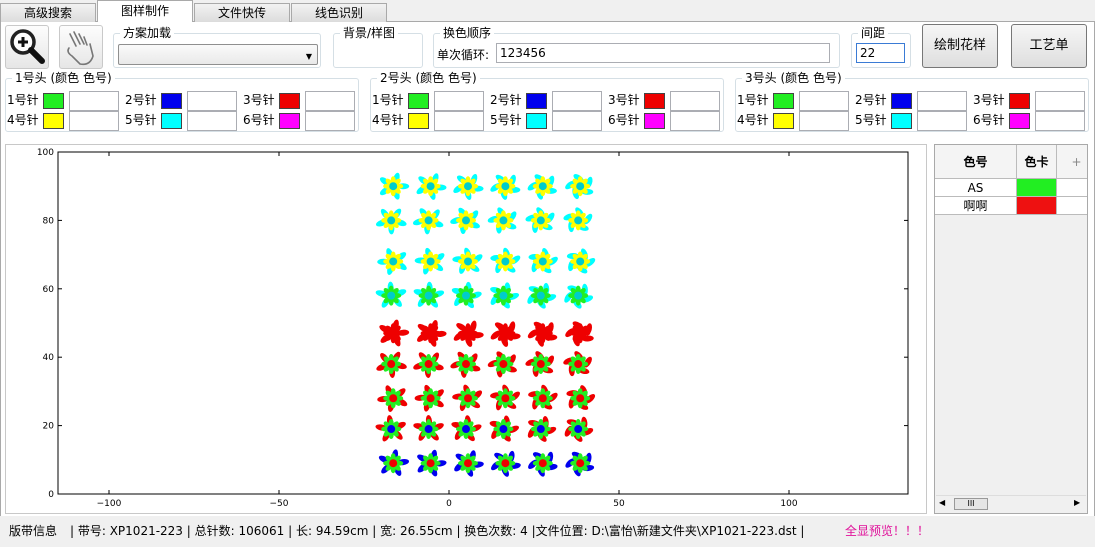 This screenshot has height=547, width=1095. What do you see at coordinates (81, 47) in the screenshot?
I see `pan-button` at bounding box center [81, 47].